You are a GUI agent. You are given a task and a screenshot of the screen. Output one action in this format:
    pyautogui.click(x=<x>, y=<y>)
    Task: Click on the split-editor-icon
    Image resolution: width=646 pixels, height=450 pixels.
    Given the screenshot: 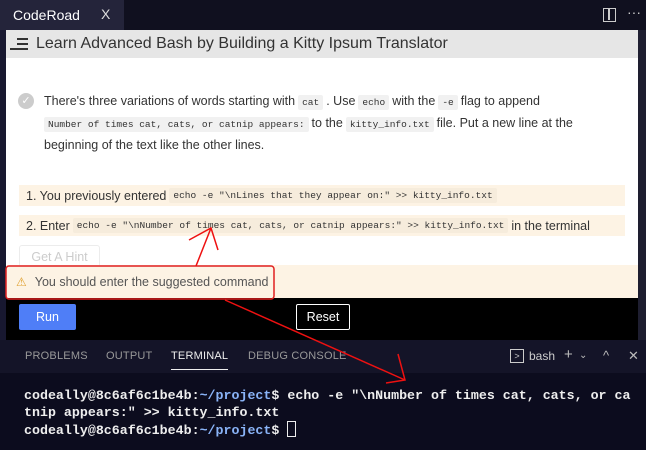 What is the action you would take?
    pyautogui.click(x=609, y=15)
    